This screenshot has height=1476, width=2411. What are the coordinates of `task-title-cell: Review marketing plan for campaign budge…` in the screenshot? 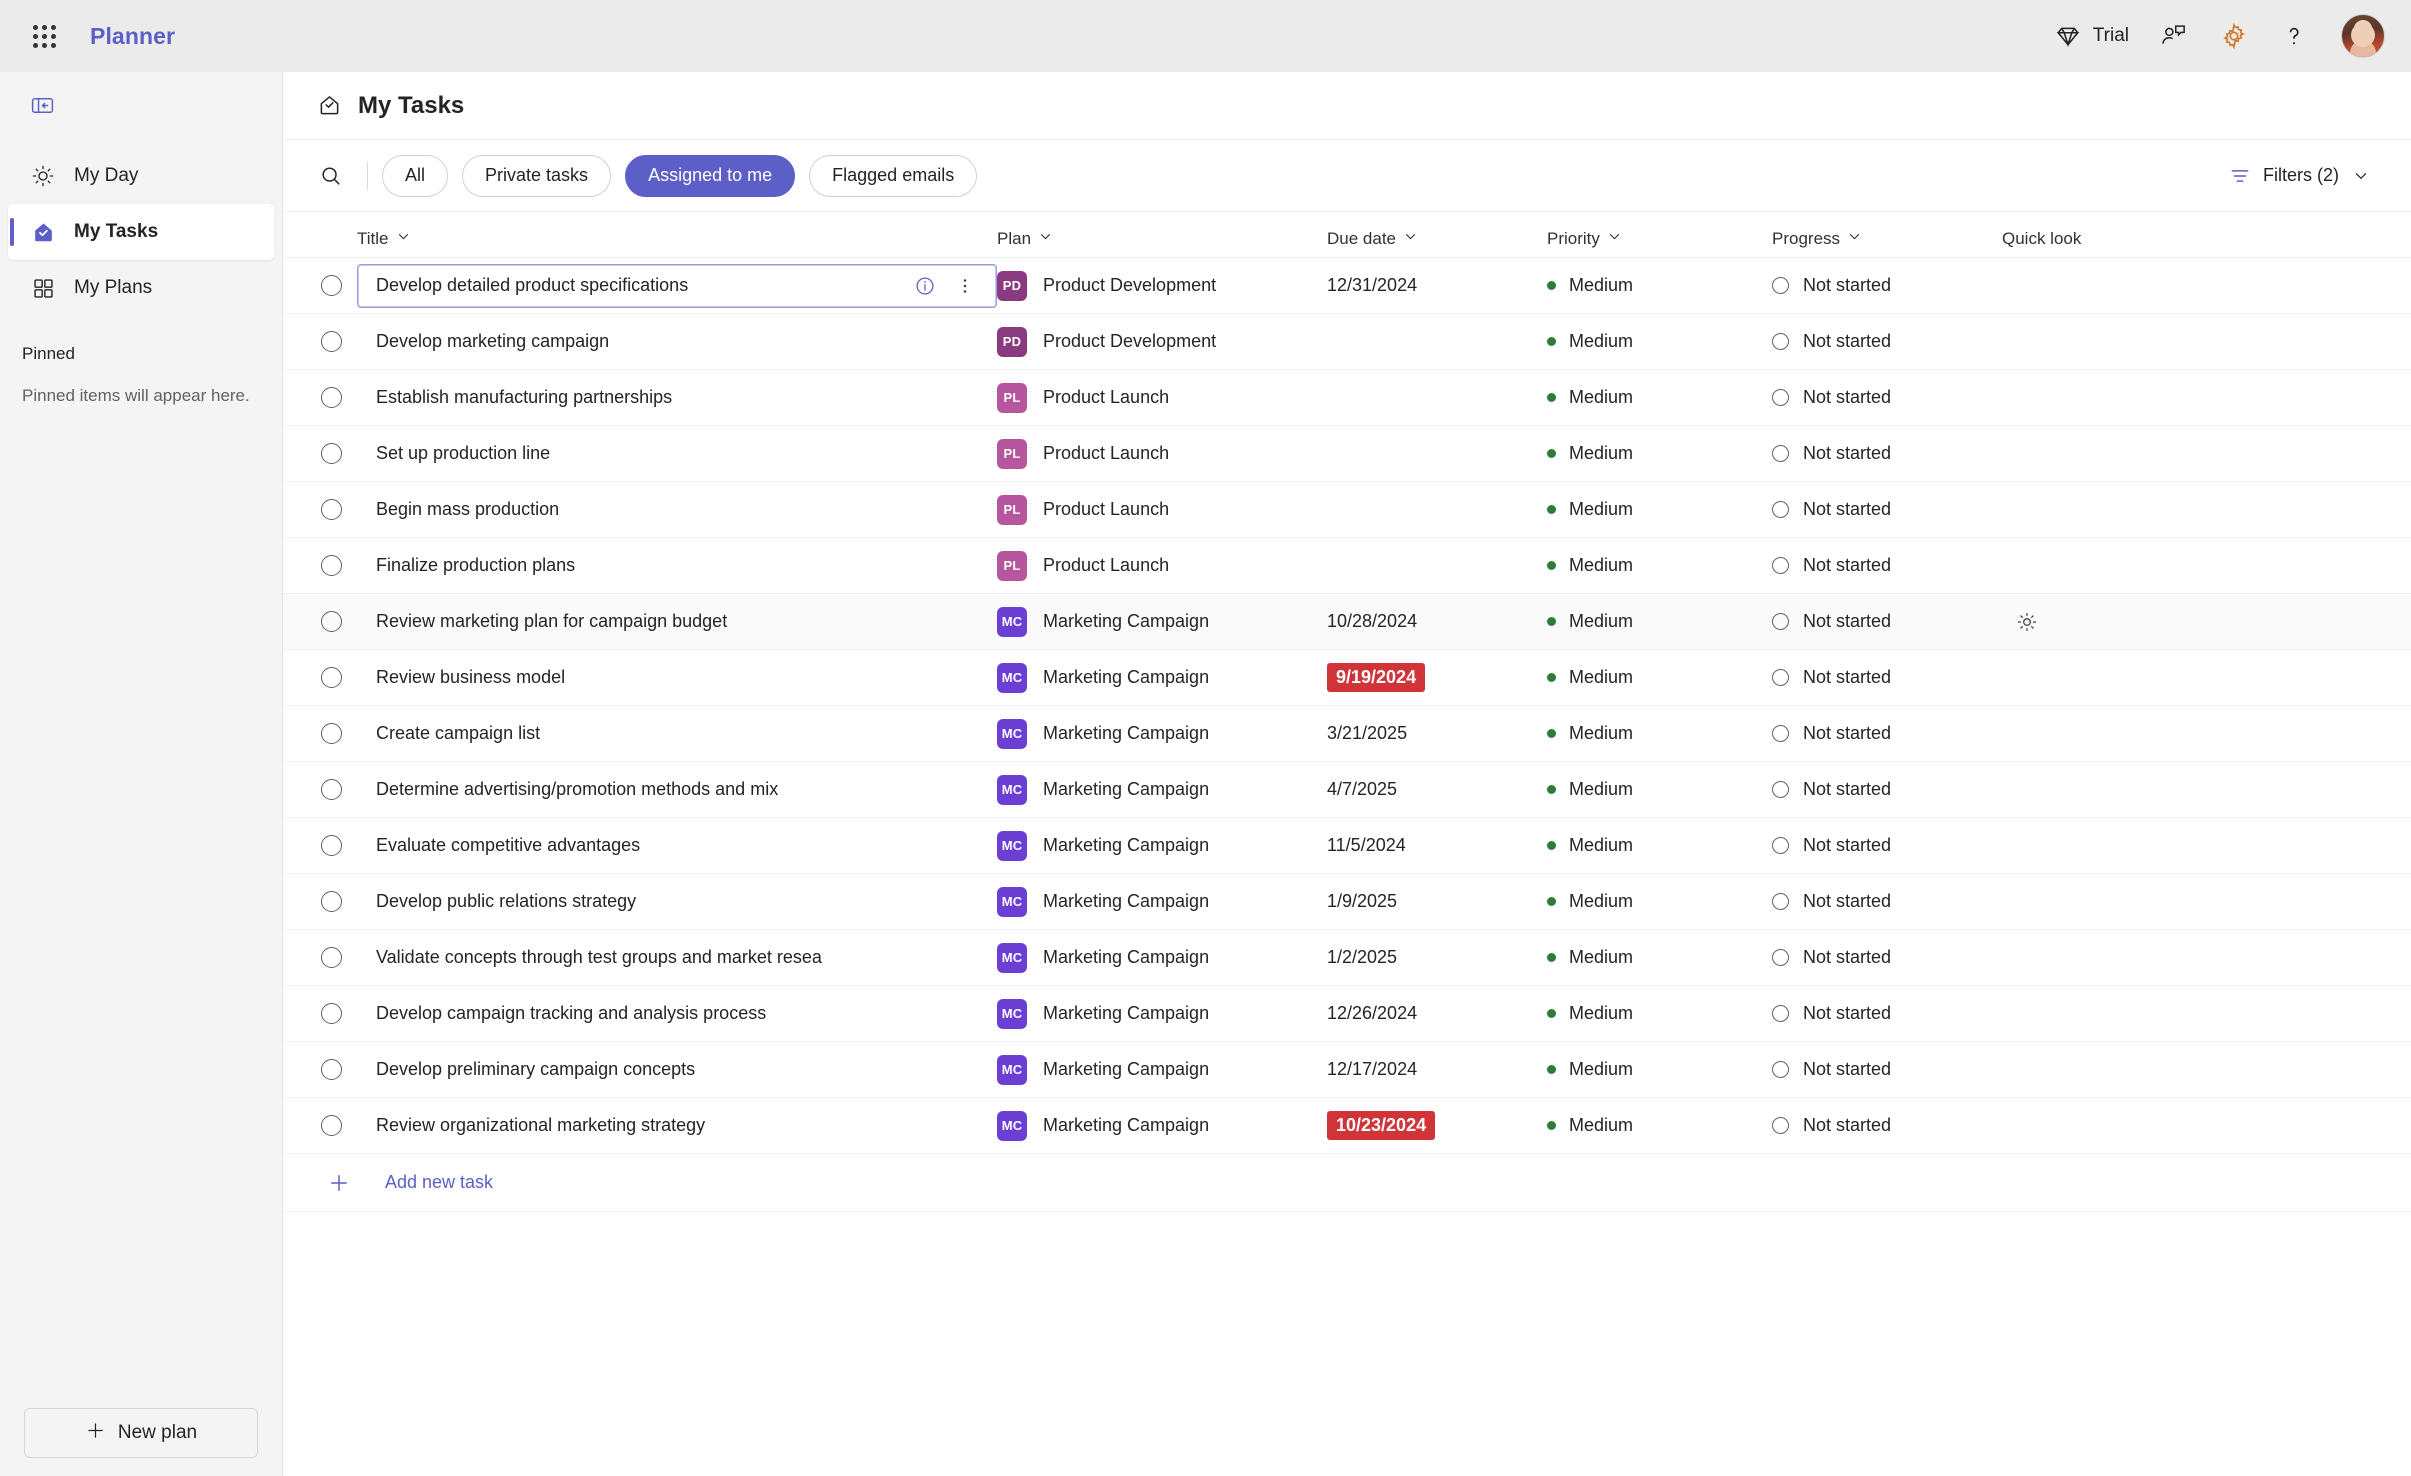 It's located at (677, 622).